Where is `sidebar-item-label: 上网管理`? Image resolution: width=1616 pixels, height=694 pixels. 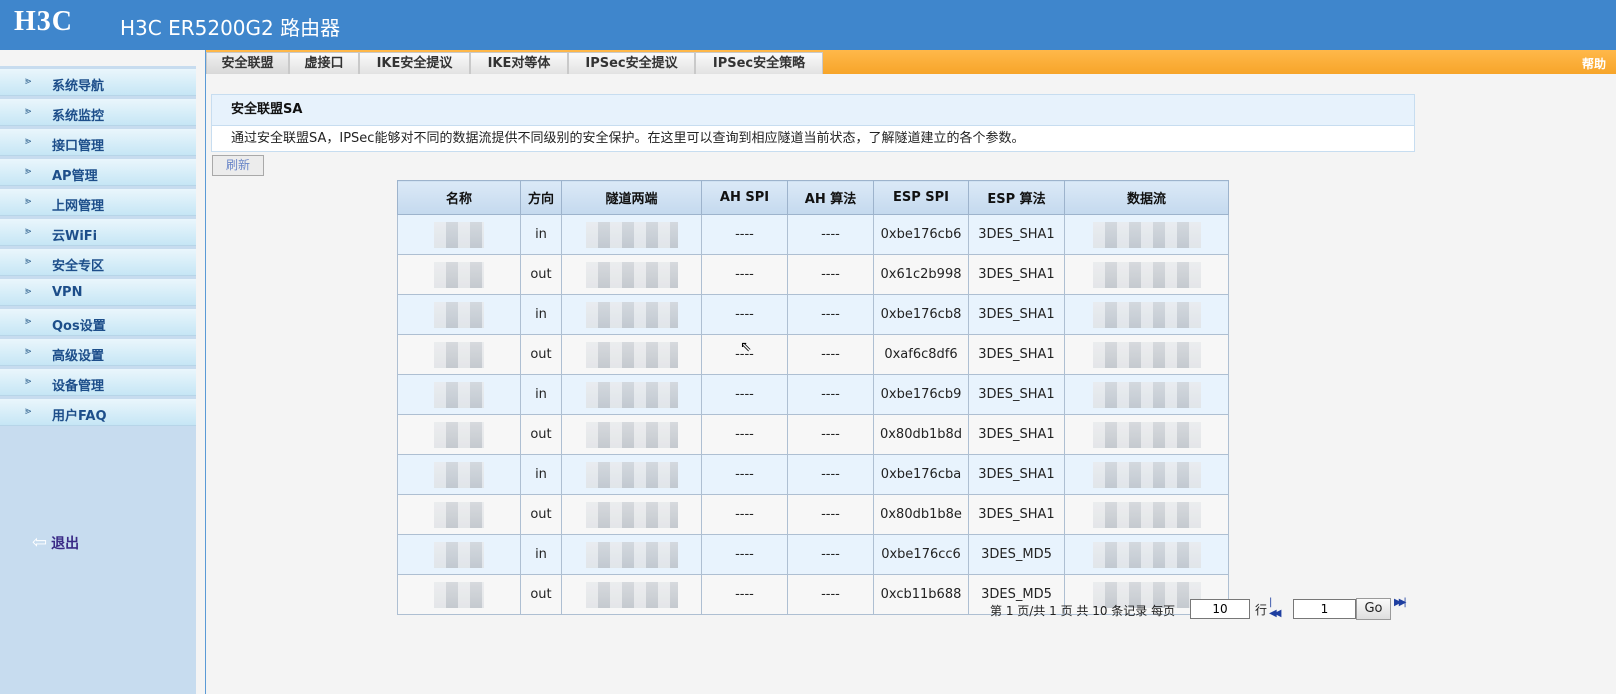
sidebar-item-label: 上网管理 is located at coordinates (78, 206).